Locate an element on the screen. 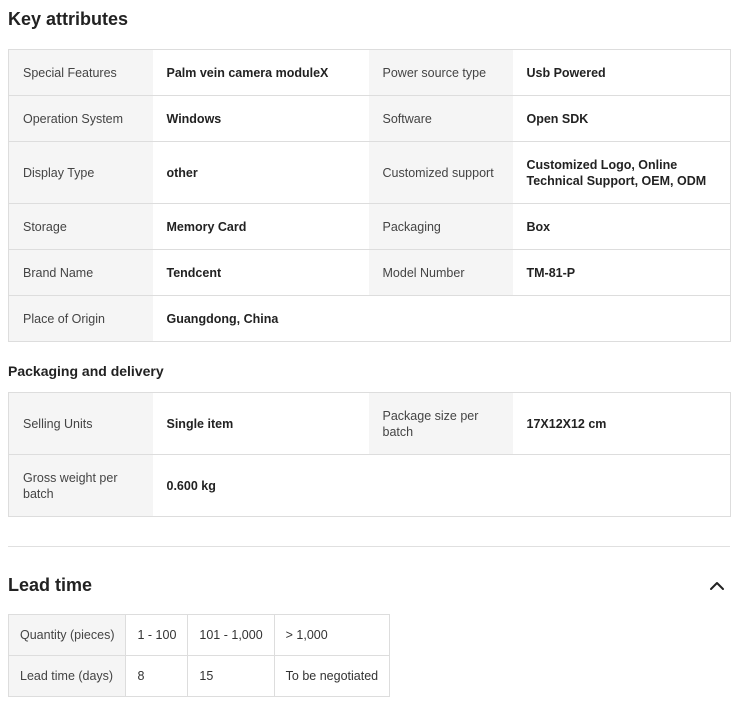 The width and height of the screenshot is (750, 717). attribute-label: Gross weight per batch is located at coordinates (80, 485).